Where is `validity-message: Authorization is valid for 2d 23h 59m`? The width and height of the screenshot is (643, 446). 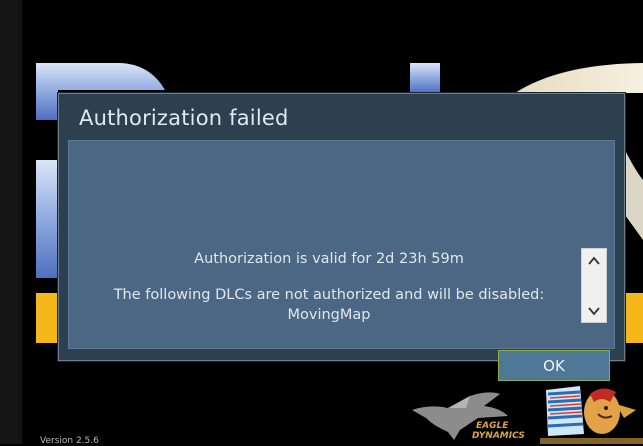 validity-message: Authorization is valid for 2d 23h 59m is located at coordinates (329, 259).